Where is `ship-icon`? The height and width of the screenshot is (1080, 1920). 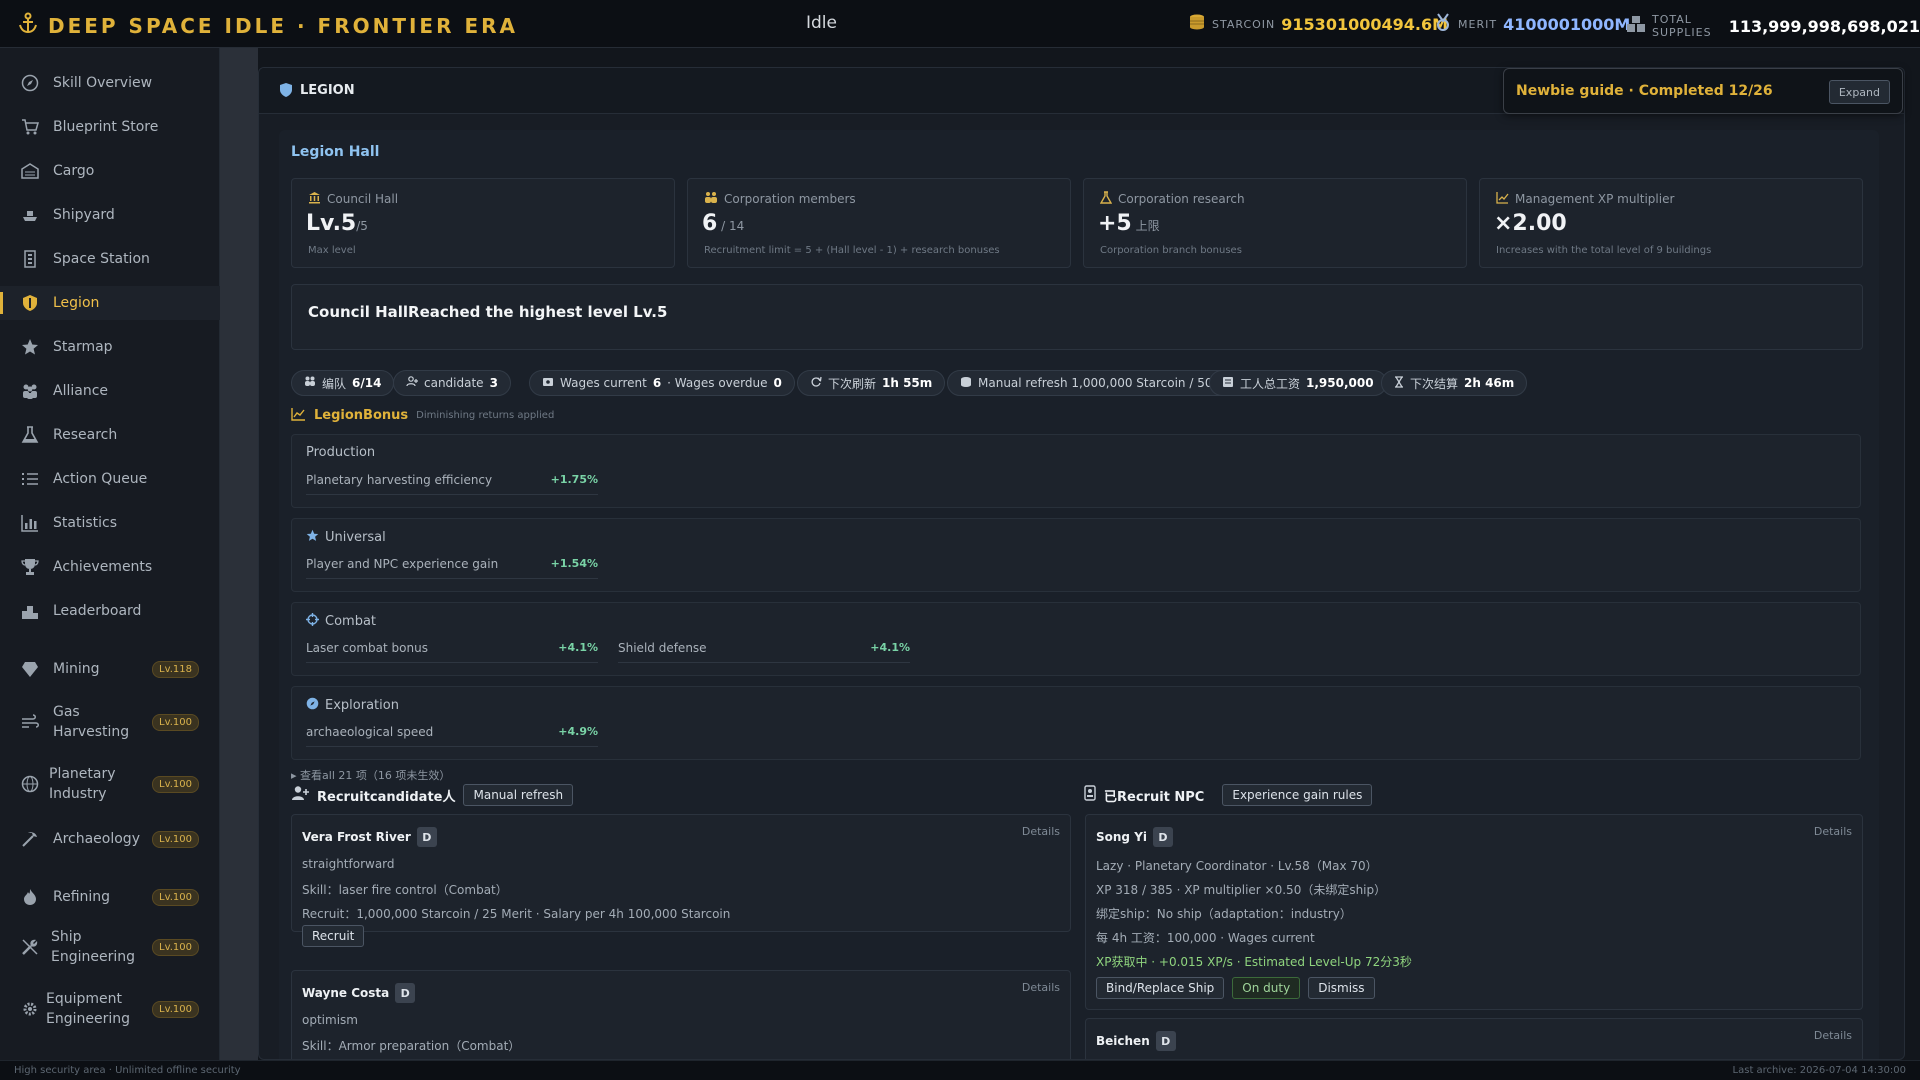
ship-icon is located at coordinates (30, 215).